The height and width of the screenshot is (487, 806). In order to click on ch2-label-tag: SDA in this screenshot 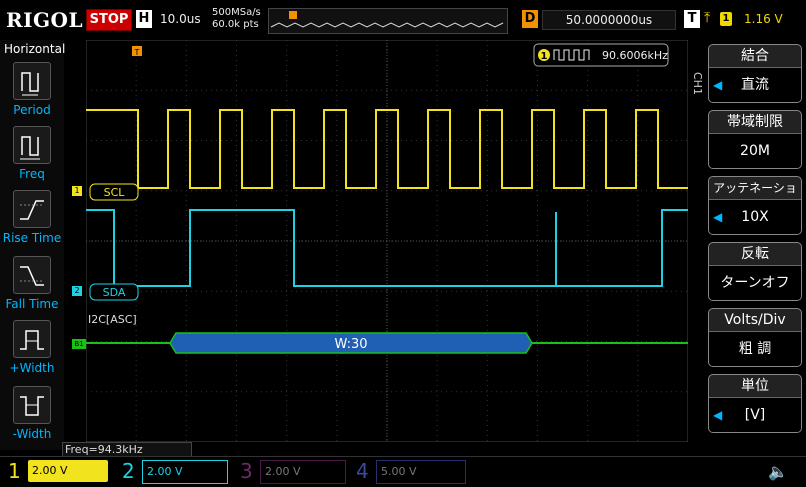, I will do `click(114, 292)`.